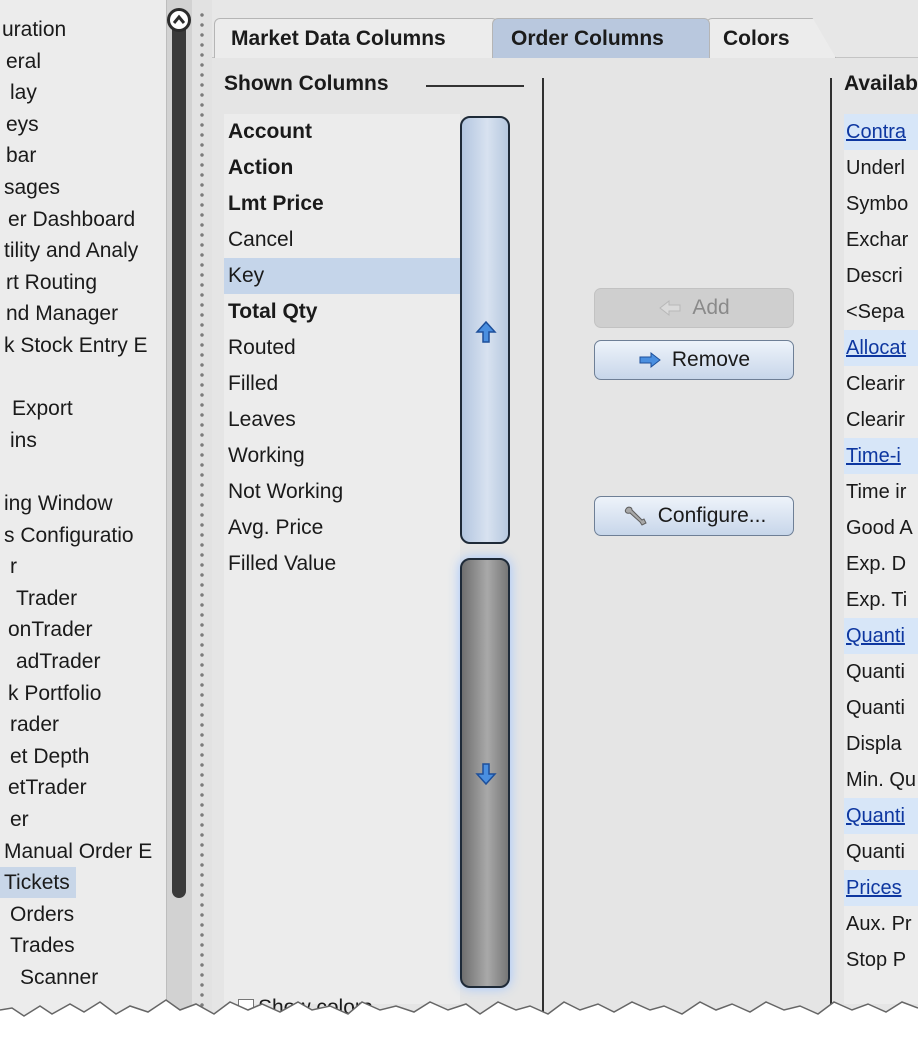  Describe the element at coordinates (33, 29) in the screenshot. I see `tree-item: uration` at that location.